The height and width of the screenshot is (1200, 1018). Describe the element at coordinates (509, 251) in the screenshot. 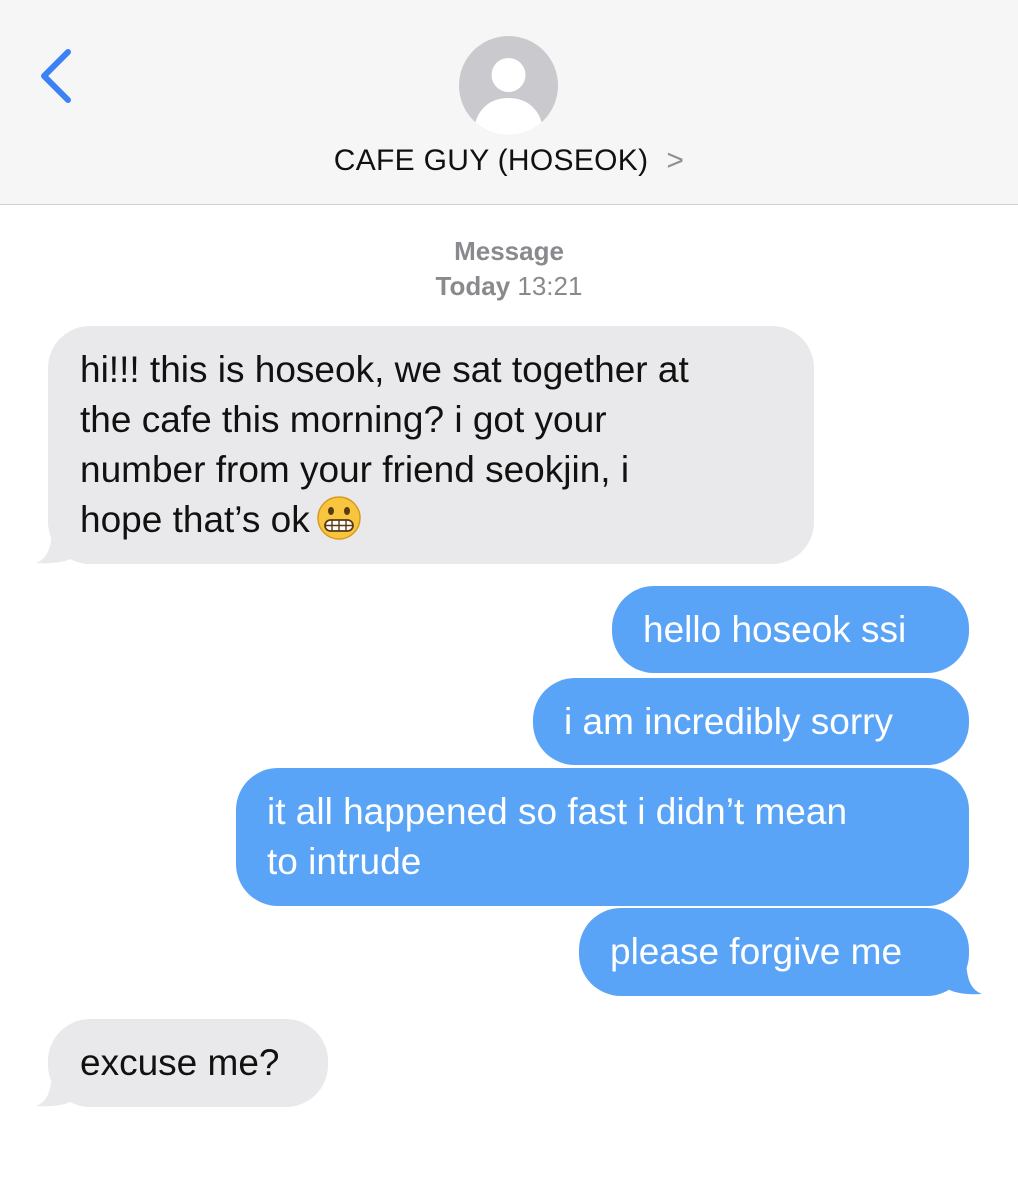

I see `service-label: Message` at that location.